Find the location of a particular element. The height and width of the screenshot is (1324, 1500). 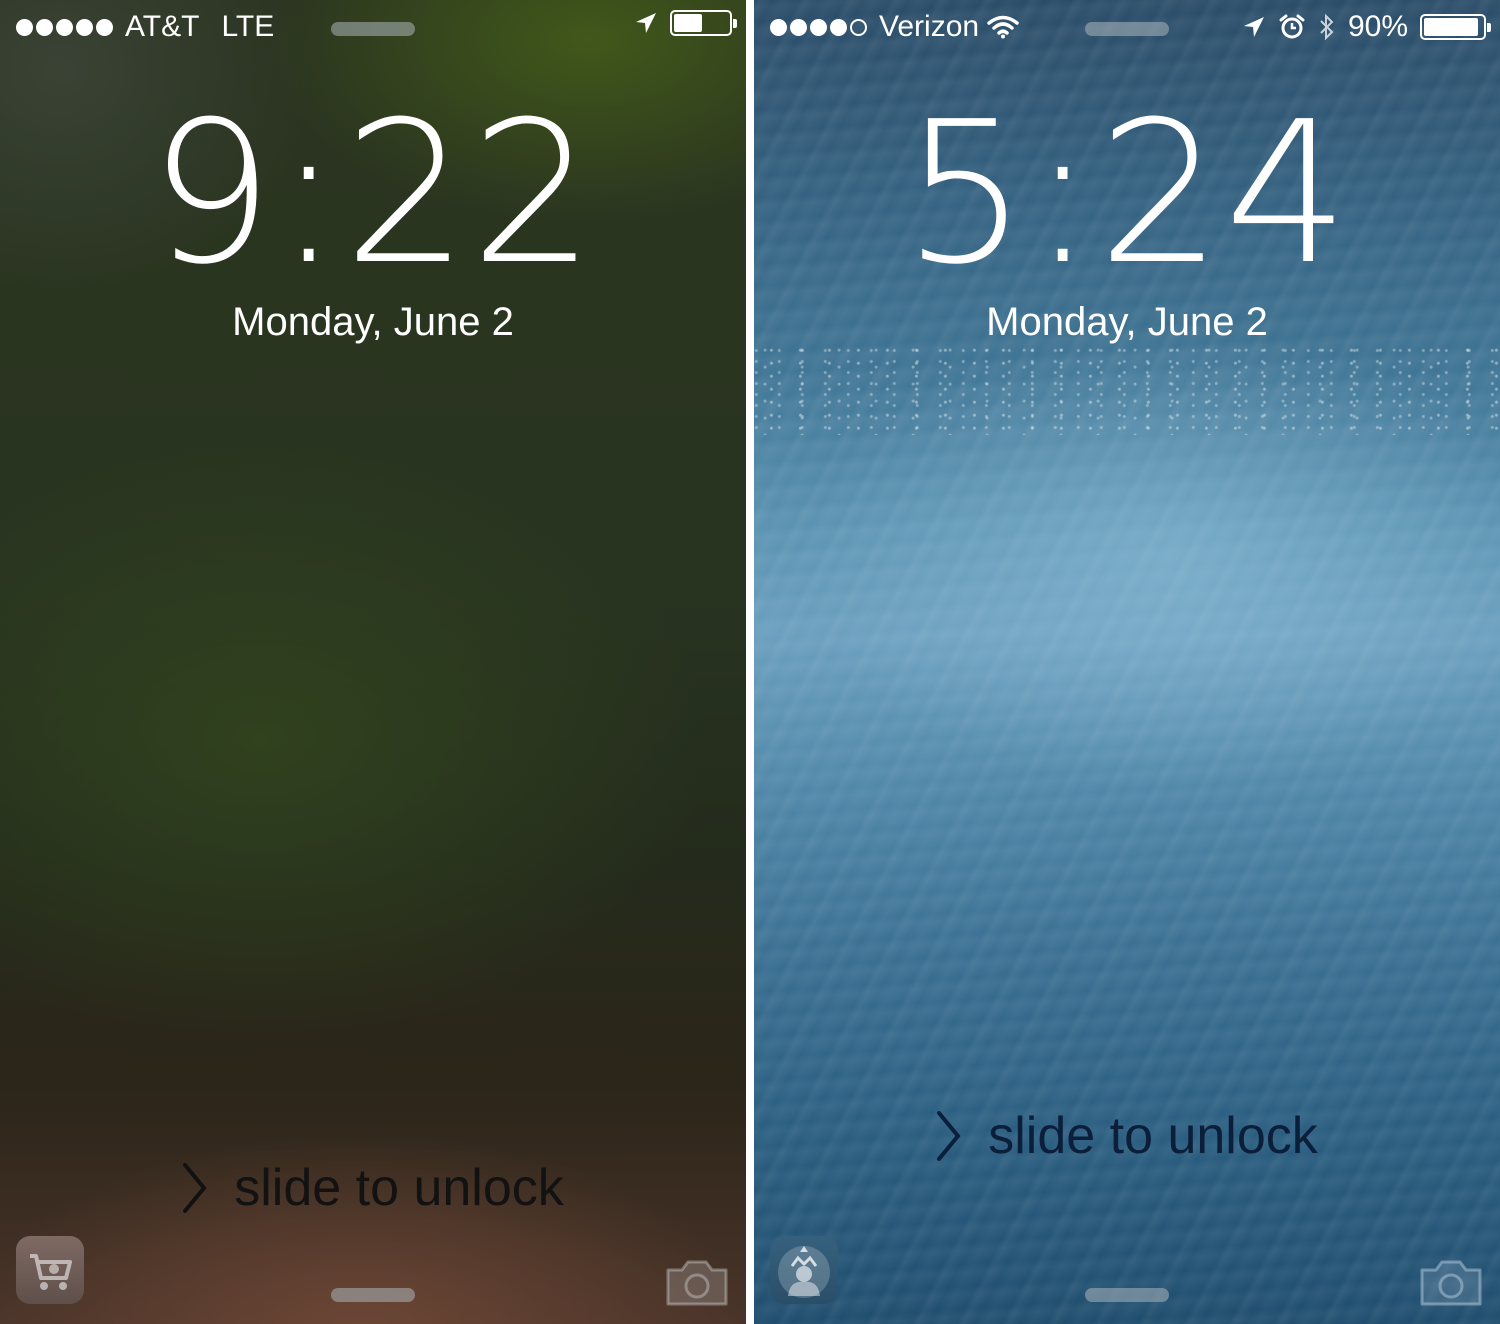

carrier-name: AT&T is located at coordinates (162, 26).